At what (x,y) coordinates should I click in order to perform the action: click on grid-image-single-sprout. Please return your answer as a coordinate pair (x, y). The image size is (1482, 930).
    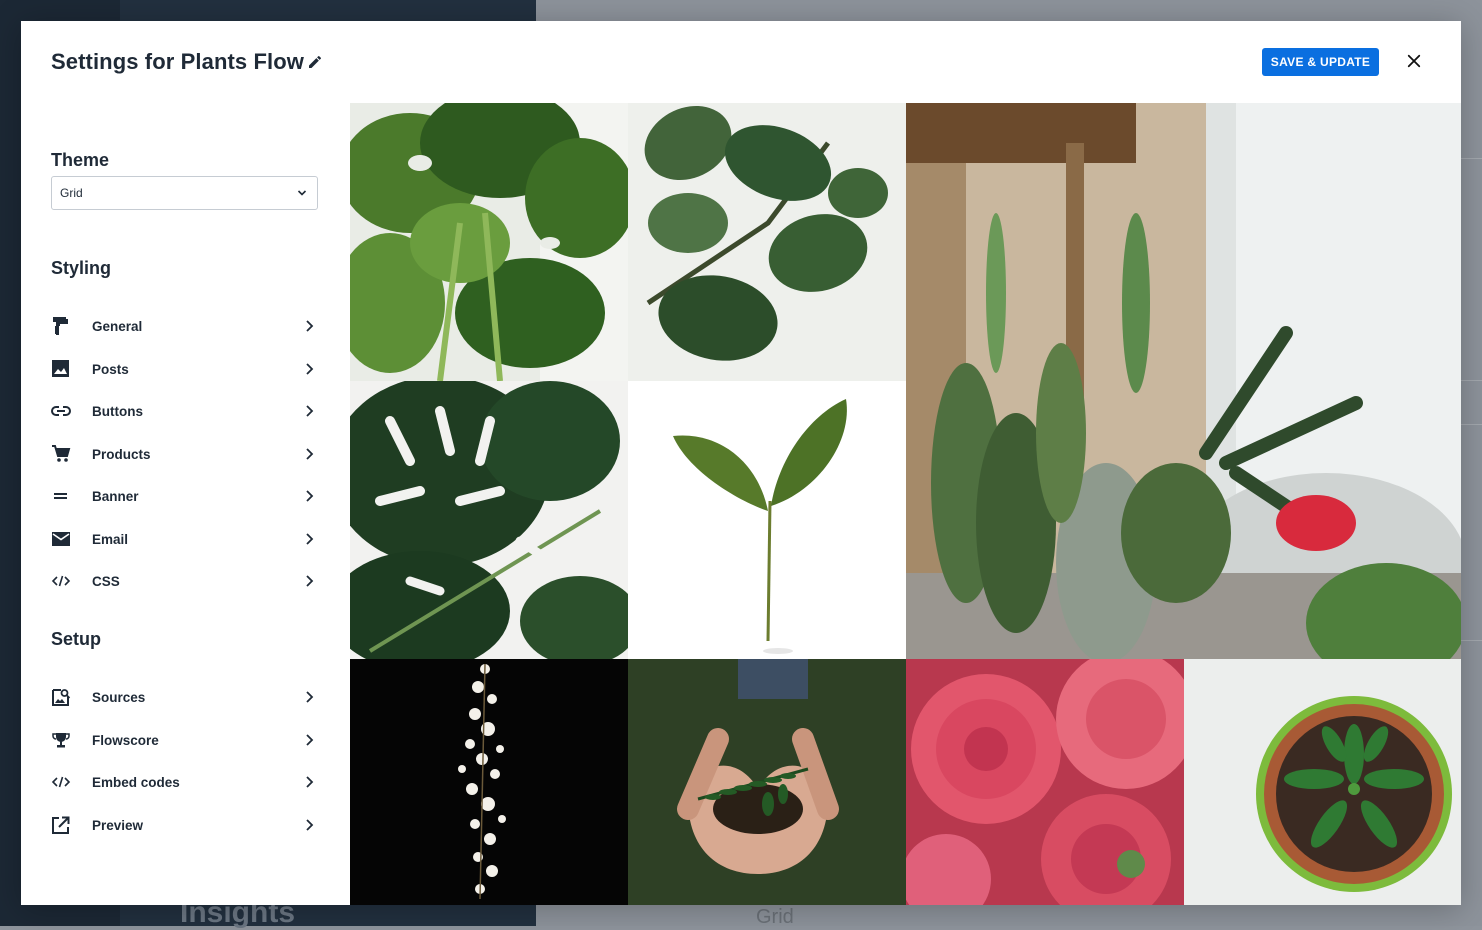
    Looking at the image, I should click on (767, 520).